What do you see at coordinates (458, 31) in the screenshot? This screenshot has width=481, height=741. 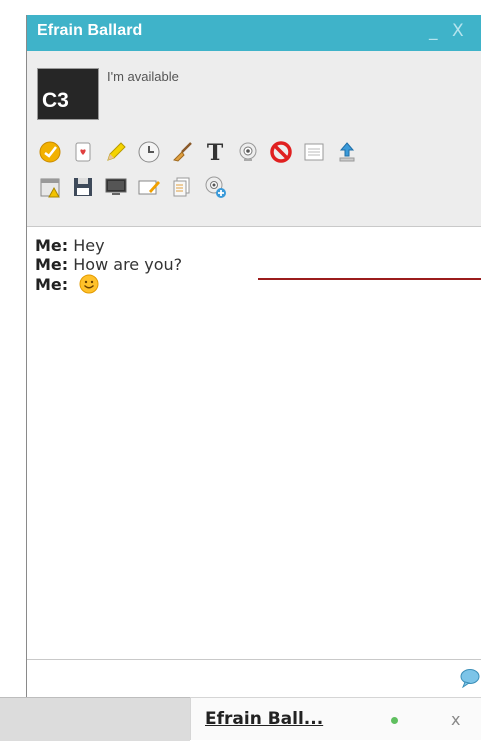 I see `close-button: X` at bounding box center [458, 31].